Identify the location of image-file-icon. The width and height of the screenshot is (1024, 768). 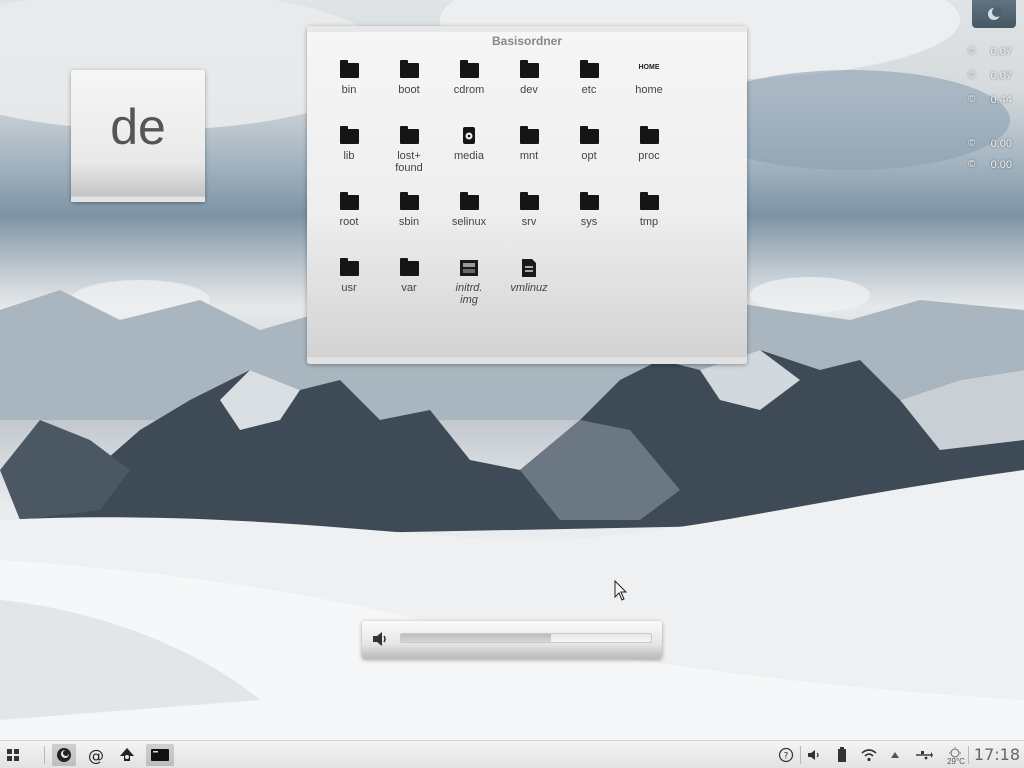
(469, 268).